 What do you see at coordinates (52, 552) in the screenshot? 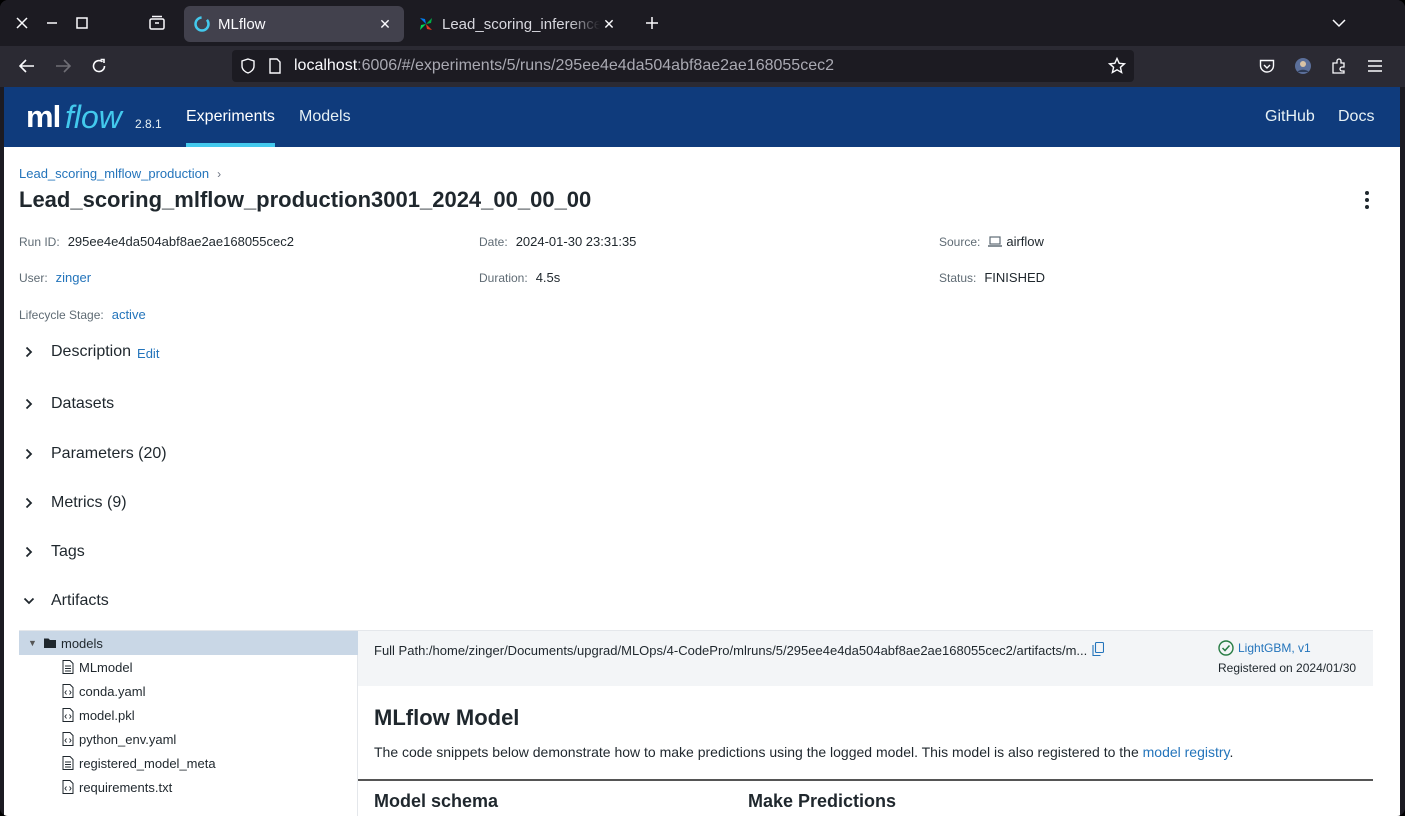
I see `section-tags: Tags` at bounding box center [52, 552].